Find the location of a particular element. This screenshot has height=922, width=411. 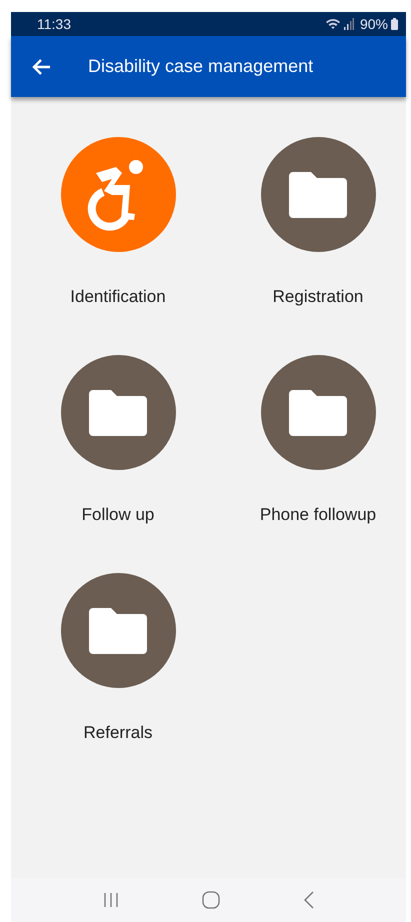

back-icon is located at coordinates (308, 900).